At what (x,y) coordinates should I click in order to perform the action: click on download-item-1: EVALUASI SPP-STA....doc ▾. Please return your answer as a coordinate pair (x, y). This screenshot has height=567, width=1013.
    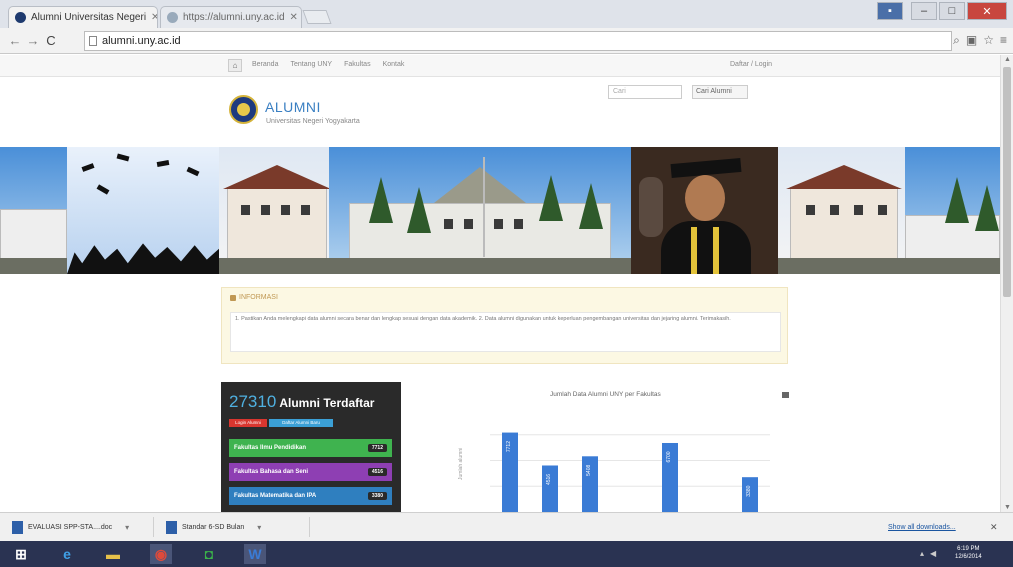
    Looking at the image, I should click on (80, 527).